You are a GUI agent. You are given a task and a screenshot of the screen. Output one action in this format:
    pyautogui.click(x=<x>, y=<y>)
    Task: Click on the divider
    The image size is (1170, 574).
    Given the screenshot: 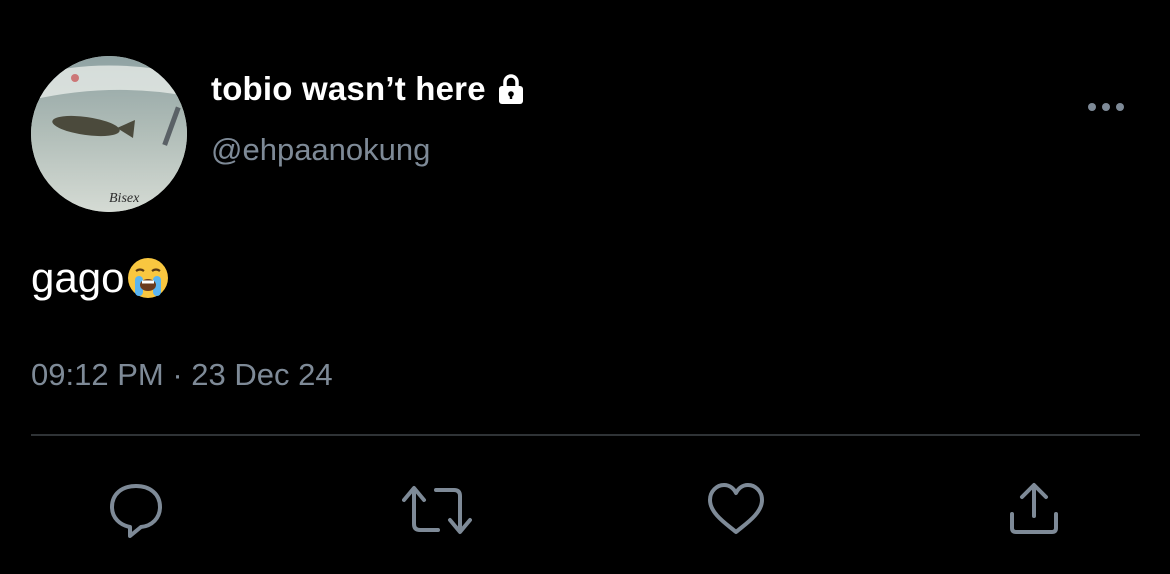 What is the action you would take?
    pyautogui.click(x=585, y=435)
    